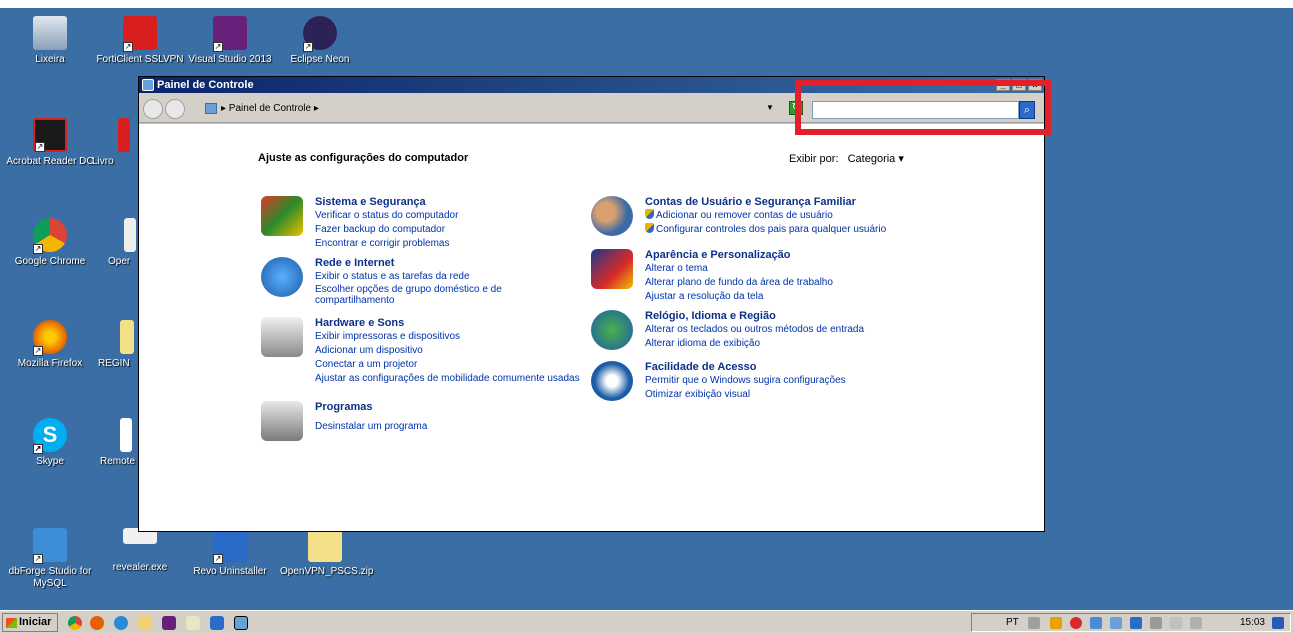  What do you see at coordinates (1278, 623) in the screenshot?
I see `show-desktop-icon` at bounding box center [1278, 623].